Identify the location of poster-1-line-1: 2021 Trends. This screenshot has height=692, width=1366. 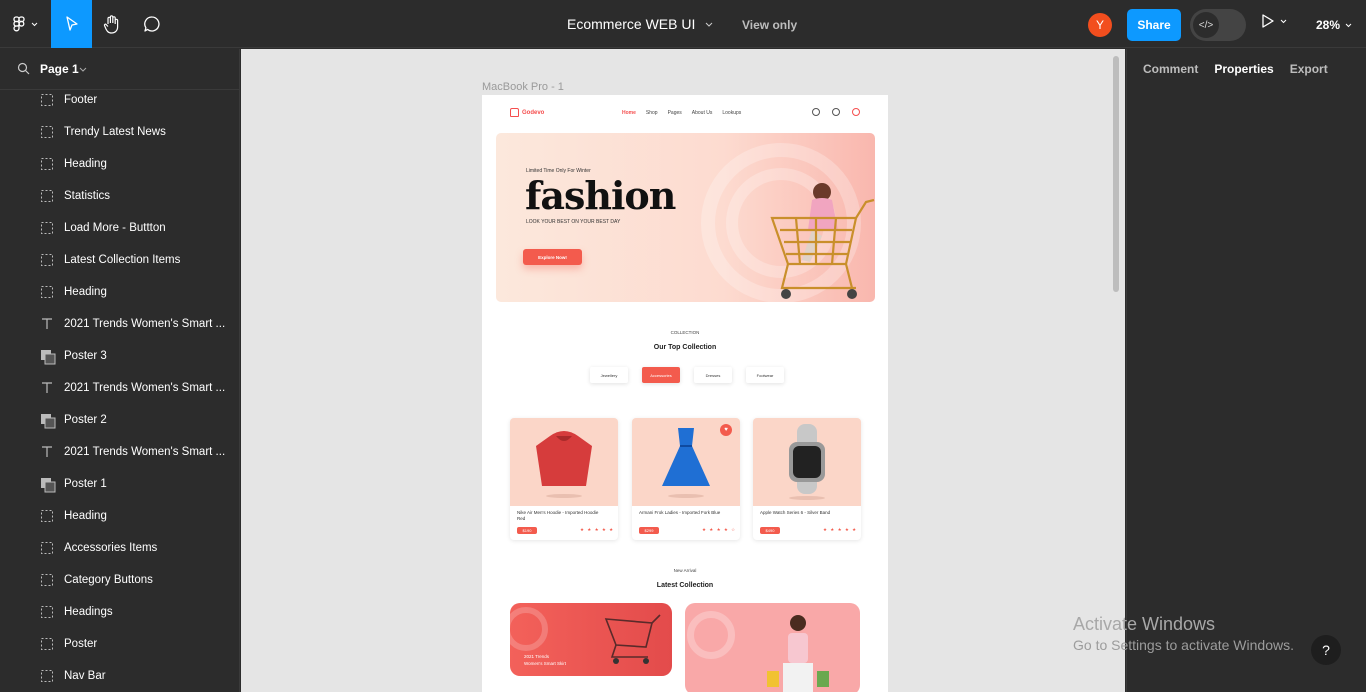
(537, 656).